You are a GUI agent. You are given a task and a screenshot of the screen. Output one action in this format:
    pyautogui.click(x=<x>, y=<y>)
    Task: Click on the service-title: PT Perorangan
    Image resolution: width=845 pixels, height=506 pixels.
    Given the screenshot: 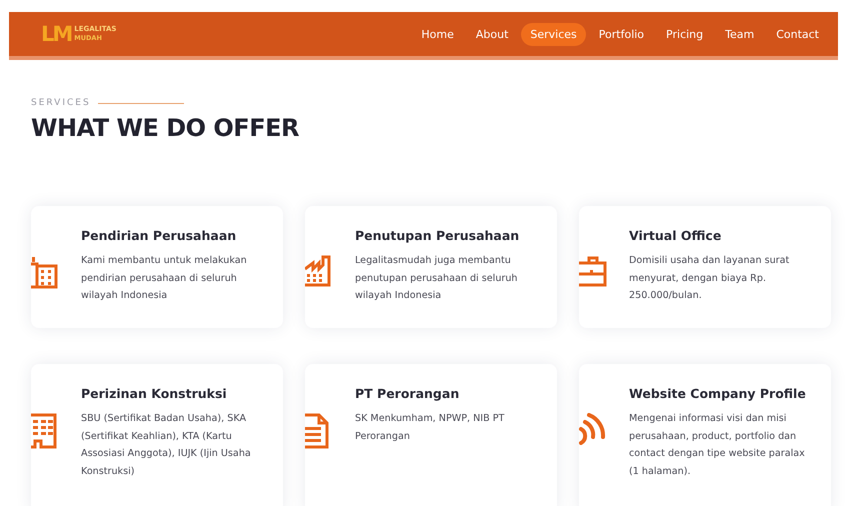 What is the action you would take?
    pyautogui.click(x=407, y=393)
    